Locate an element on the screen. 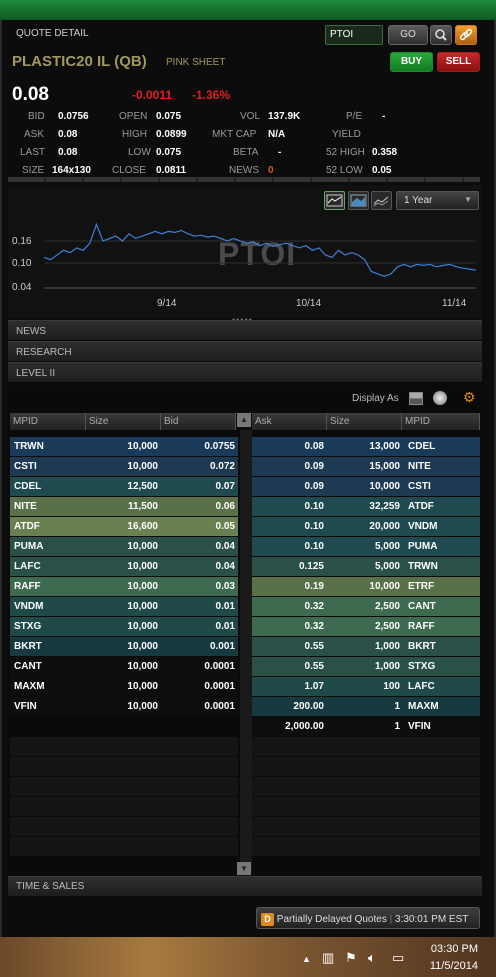  ask-mpid: VFIN is located at coordinates (419, 726).